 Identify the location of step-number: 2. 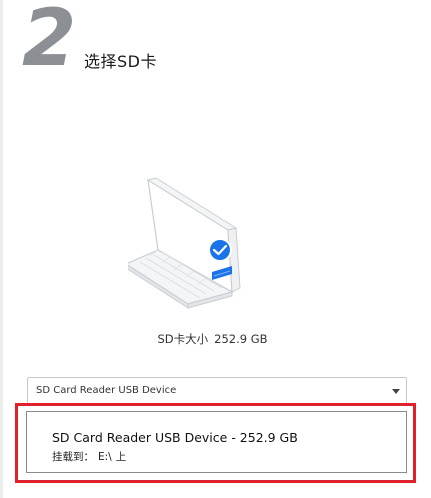
(49, 42).